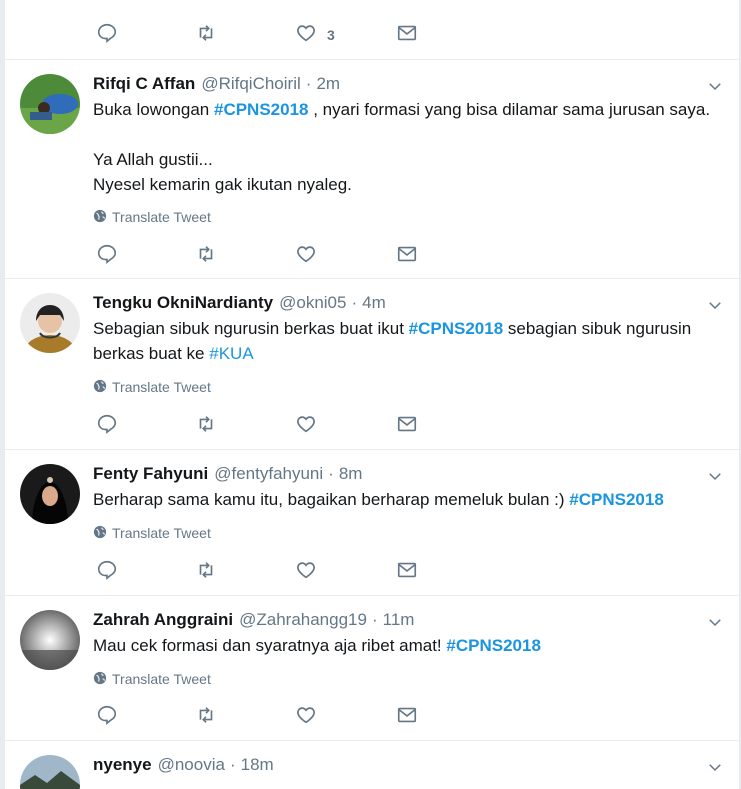  What do you see at coordinates (150, 474) in the screenshot?
I see `display-name: Fenty Fahyuni` at bounding box center [150, 474].